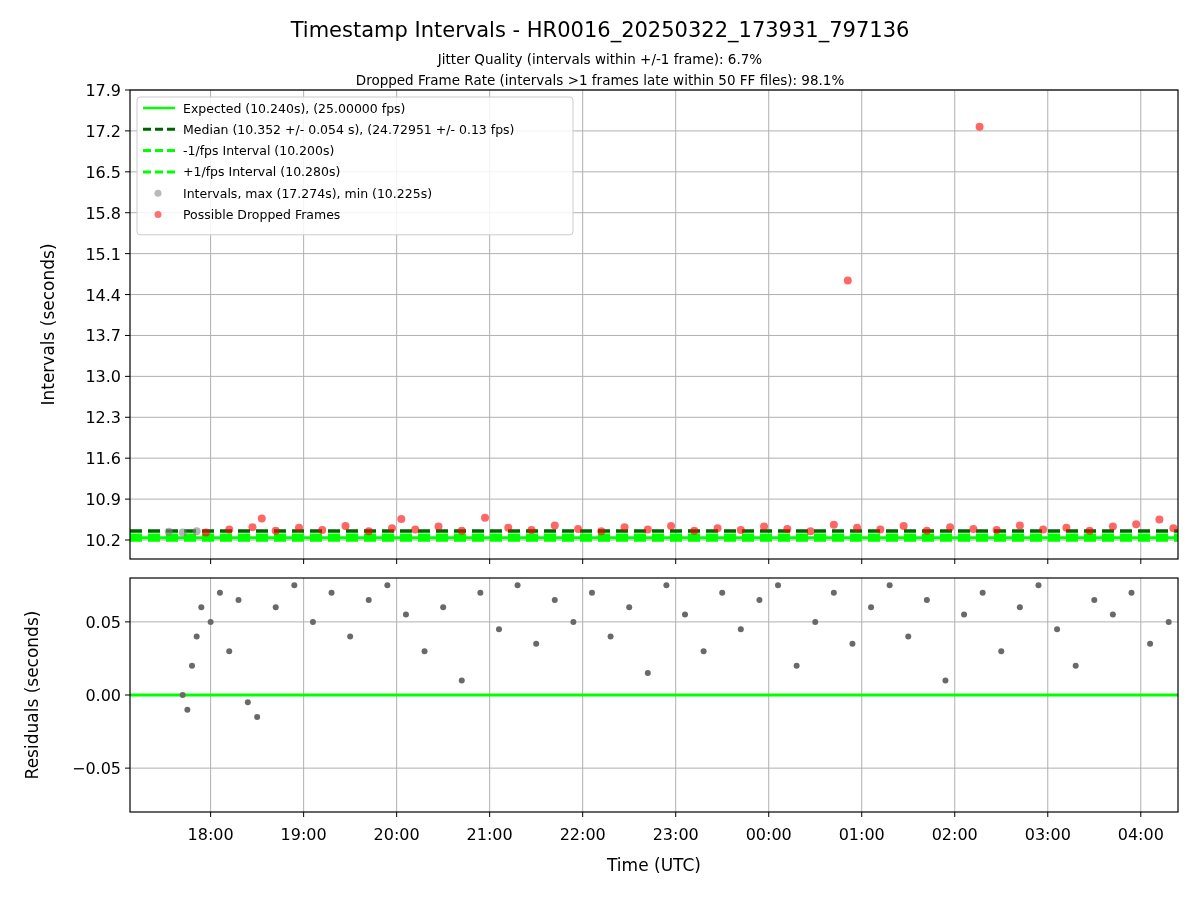  What do you see at coordinates (1047, 834) in the screenshot?
I see `tick-label: 03:00` at bounding box center [1047, 834].